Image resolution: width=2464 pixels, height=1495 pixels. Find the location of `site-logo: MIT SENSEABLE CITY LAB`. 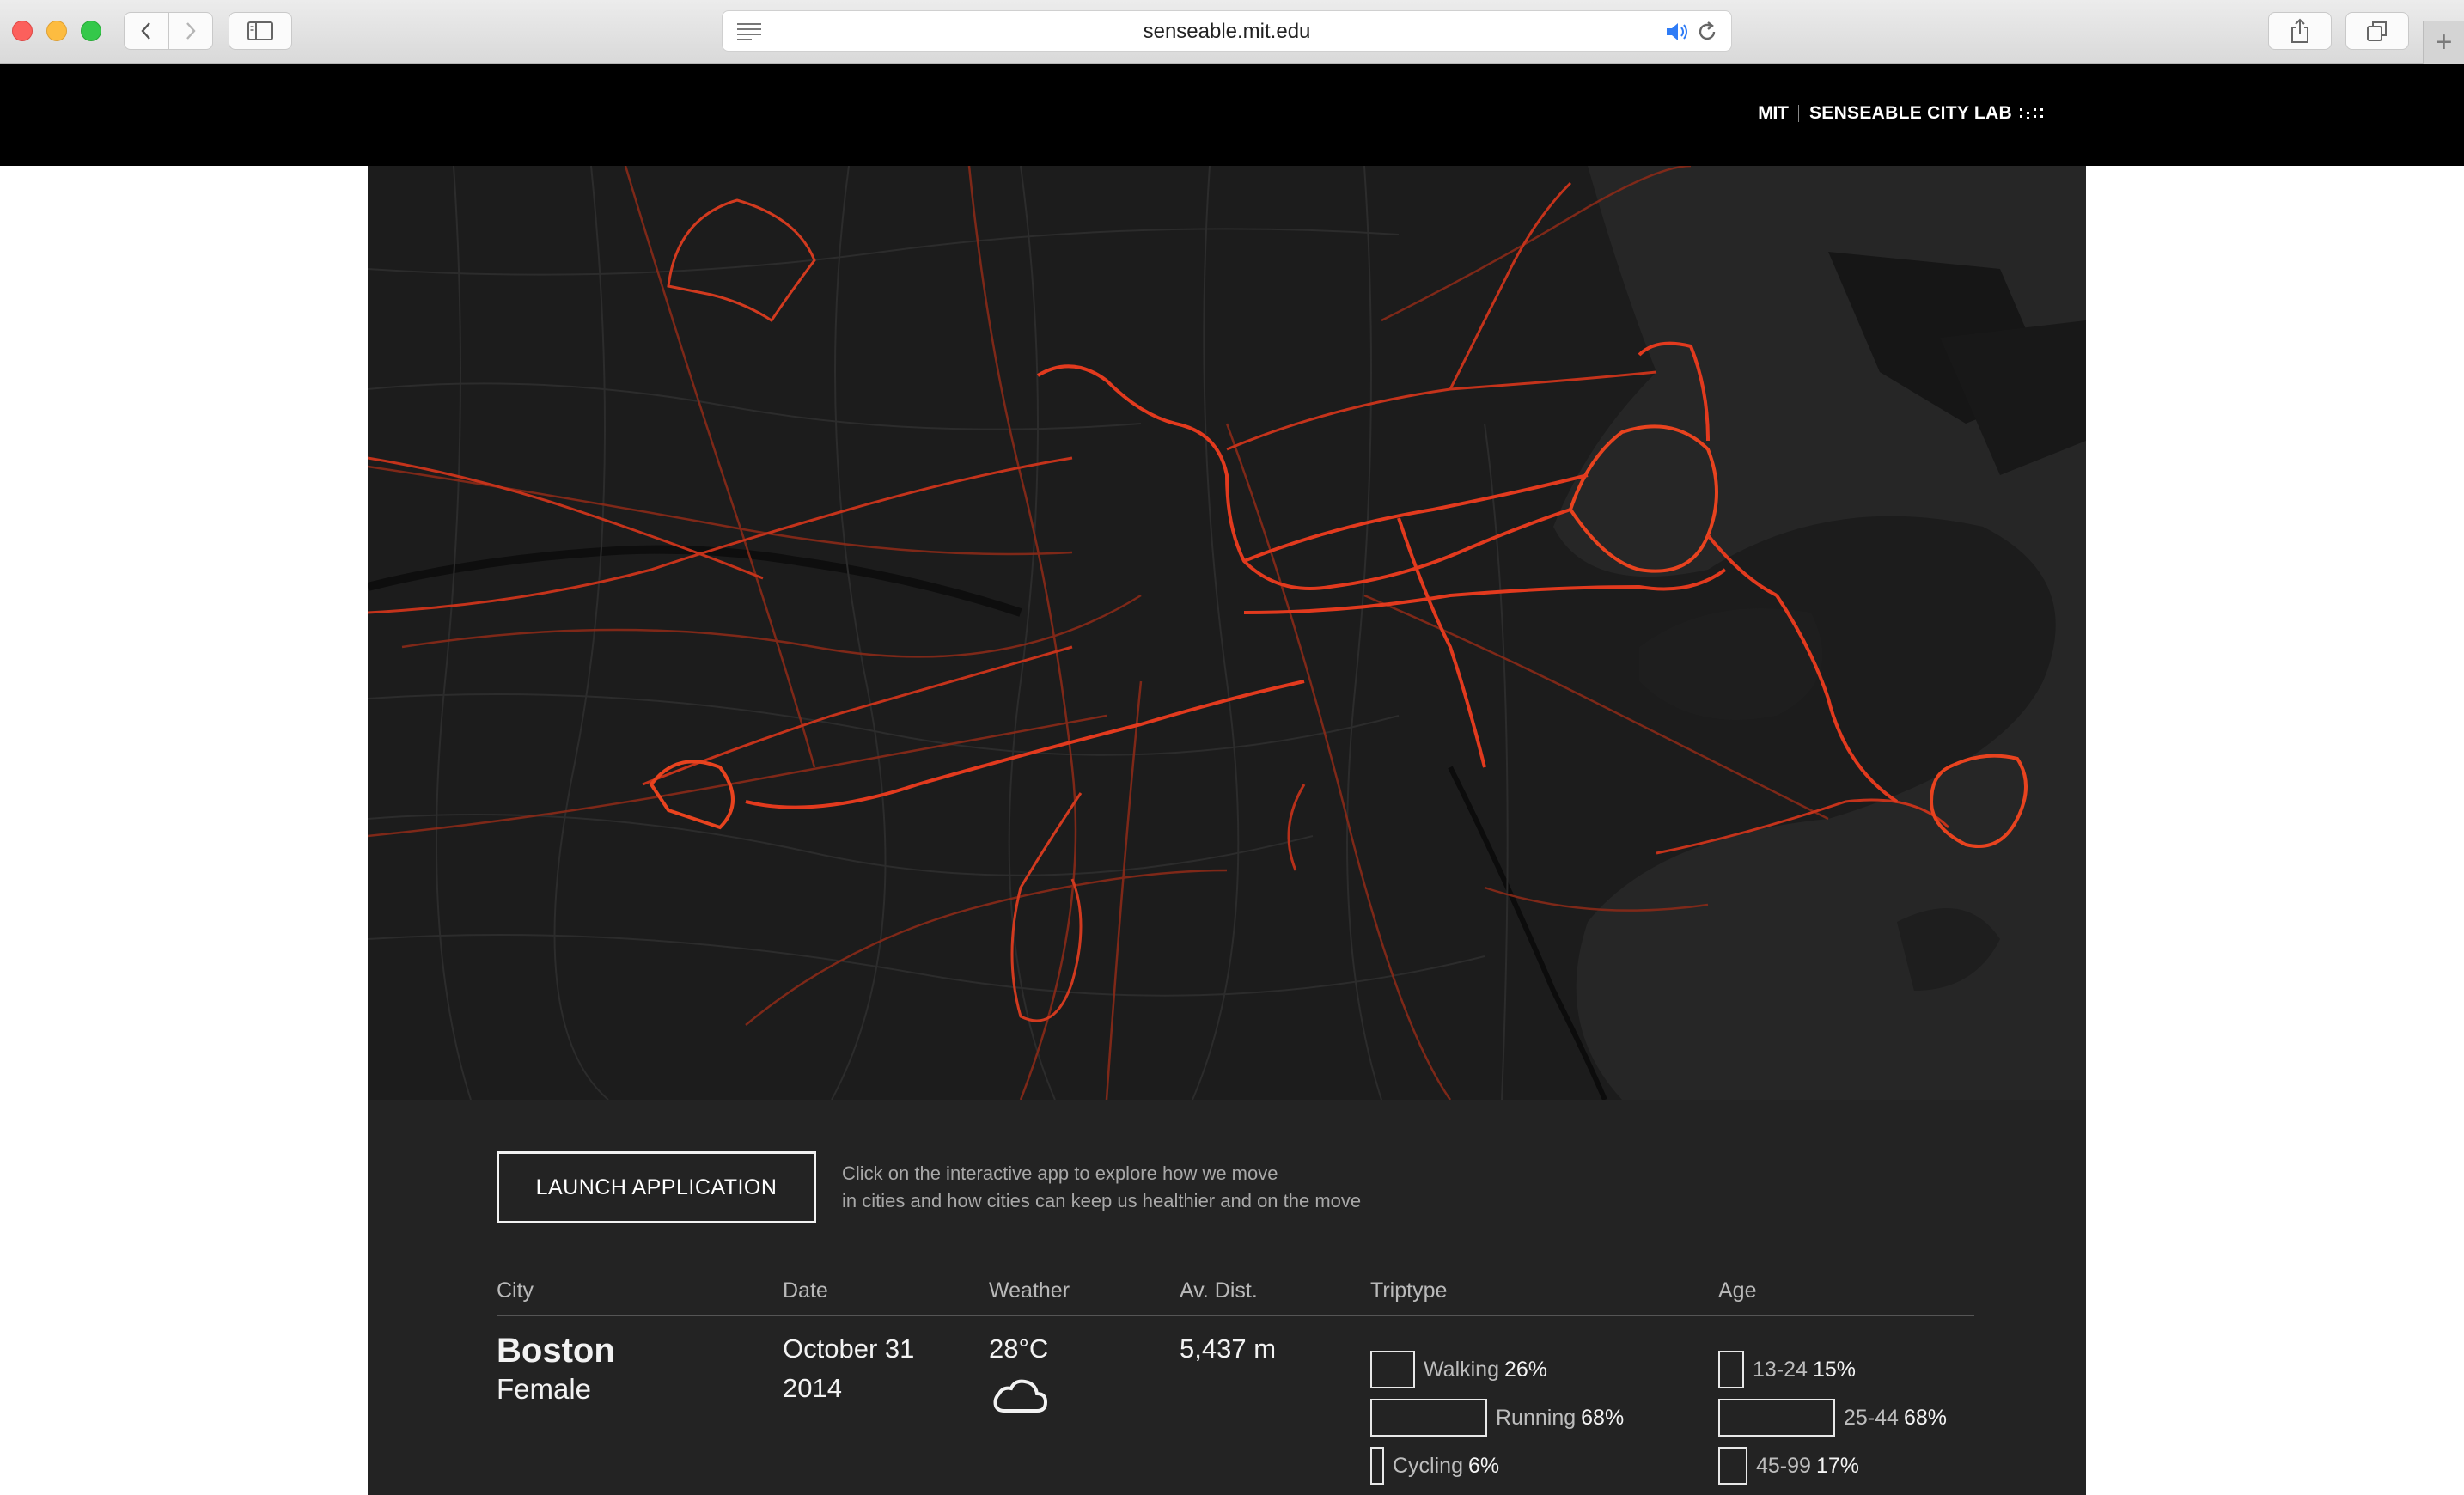

site-logo: MIT SENSEABLE CITY LAB is located at coordinates (1901, 113).